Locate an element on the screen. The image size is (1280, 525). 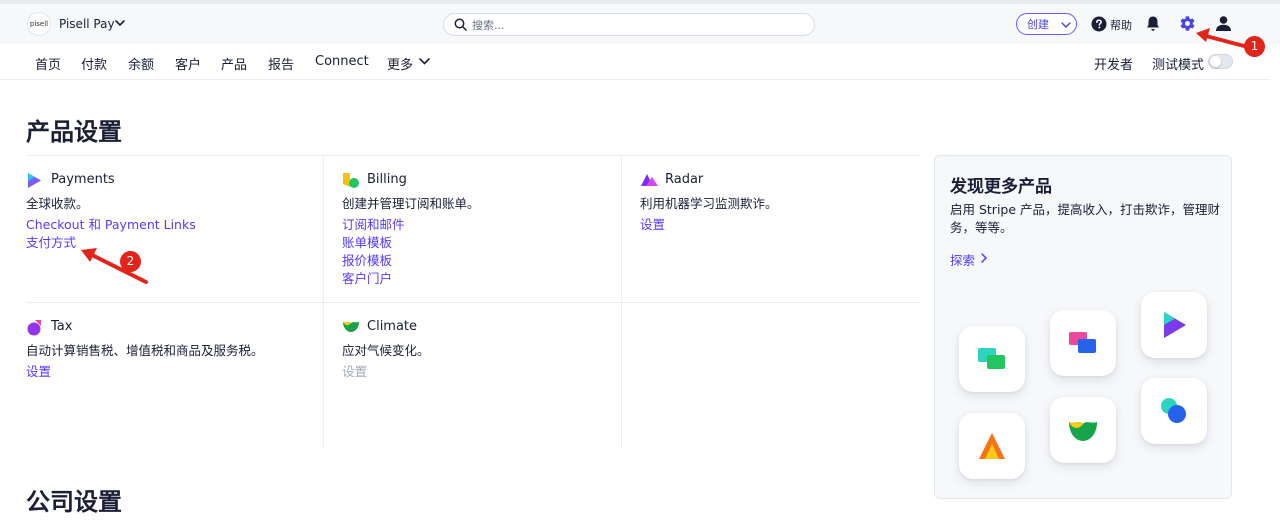
section-title: 公司设置 is located at coordinates (74, 502).